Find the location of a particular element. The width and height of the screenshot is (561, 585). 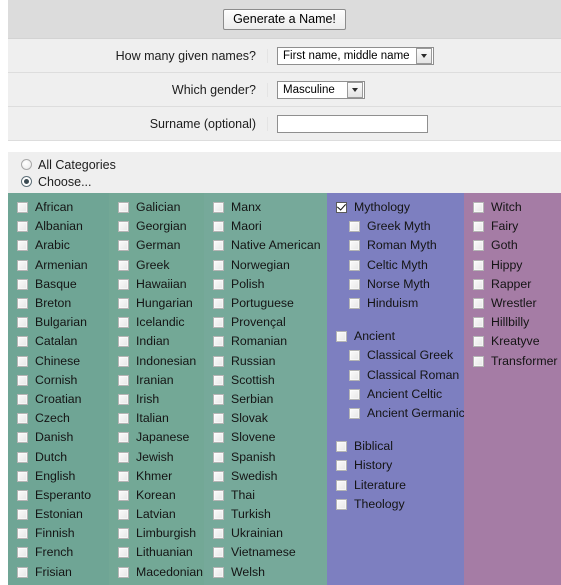

category-item: Mythology is located at coordinates (395, 207).